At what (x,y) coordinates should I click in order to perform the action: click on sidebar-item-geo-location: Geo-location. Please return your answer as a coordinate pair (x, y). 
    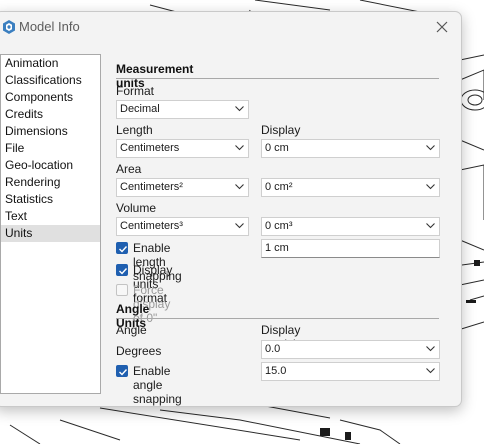
    Looking at the image, I should click on (50, 165).